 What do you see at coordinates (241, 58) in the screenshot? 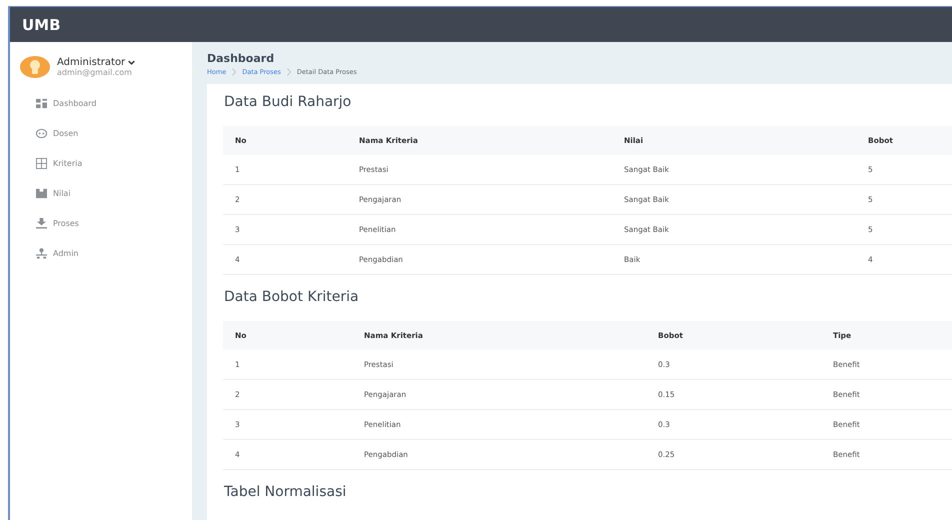
I see `page-title: Dashboard` at bounding box center [241, 58].